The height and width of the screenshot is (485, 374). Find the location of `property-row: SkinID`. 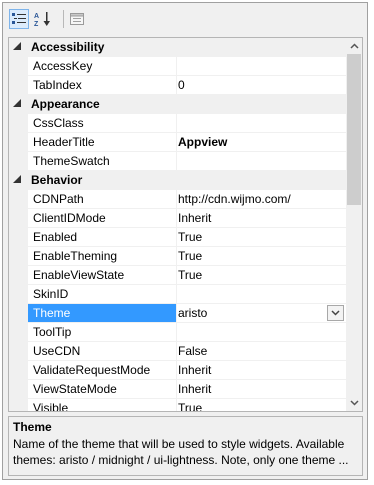

property-row: SkinID is located at coordinates (178, 294).